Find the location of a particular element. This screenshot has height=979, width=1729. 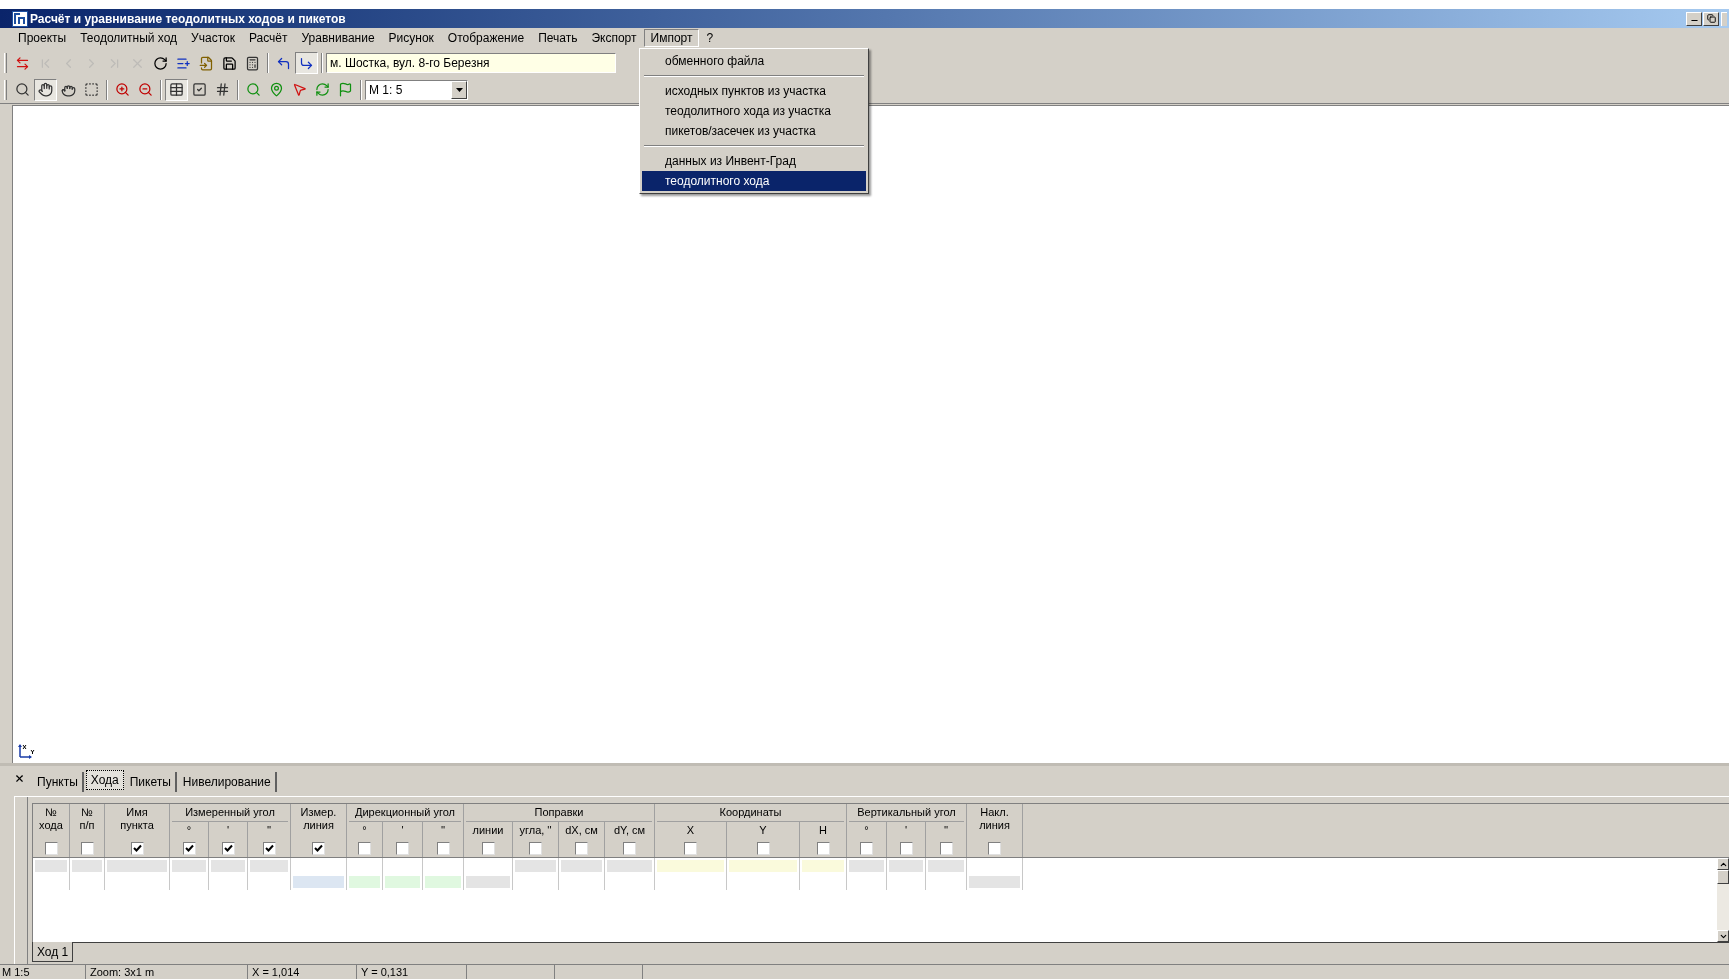

column-header: X is located at coordinates (690, 830).